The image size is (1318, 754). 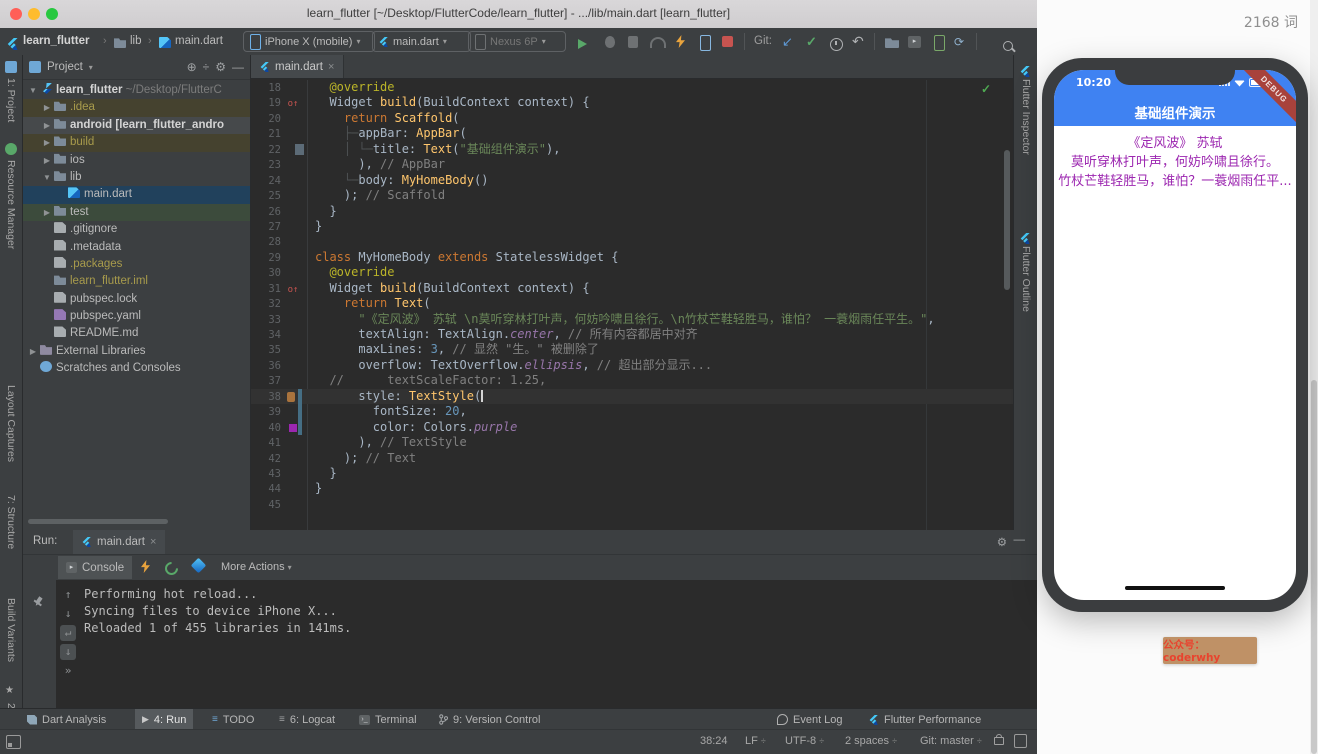 What do you see at coordinates (145, 566) in the screenshot?
I see `hot-reload-icon` at bounding box center [145, 566].